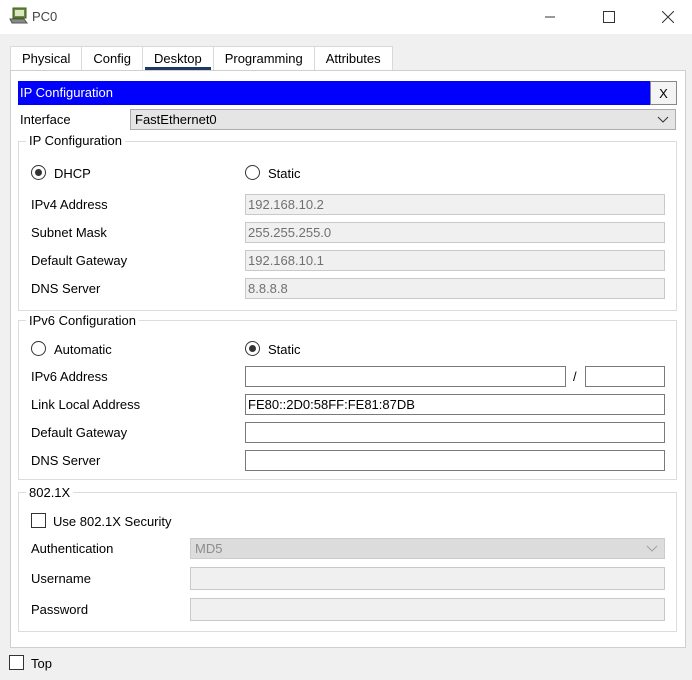 This screenshot has height=680, width=692. I want to click on ipv4-gateway-label: Default Gateway, so click(79, 260).